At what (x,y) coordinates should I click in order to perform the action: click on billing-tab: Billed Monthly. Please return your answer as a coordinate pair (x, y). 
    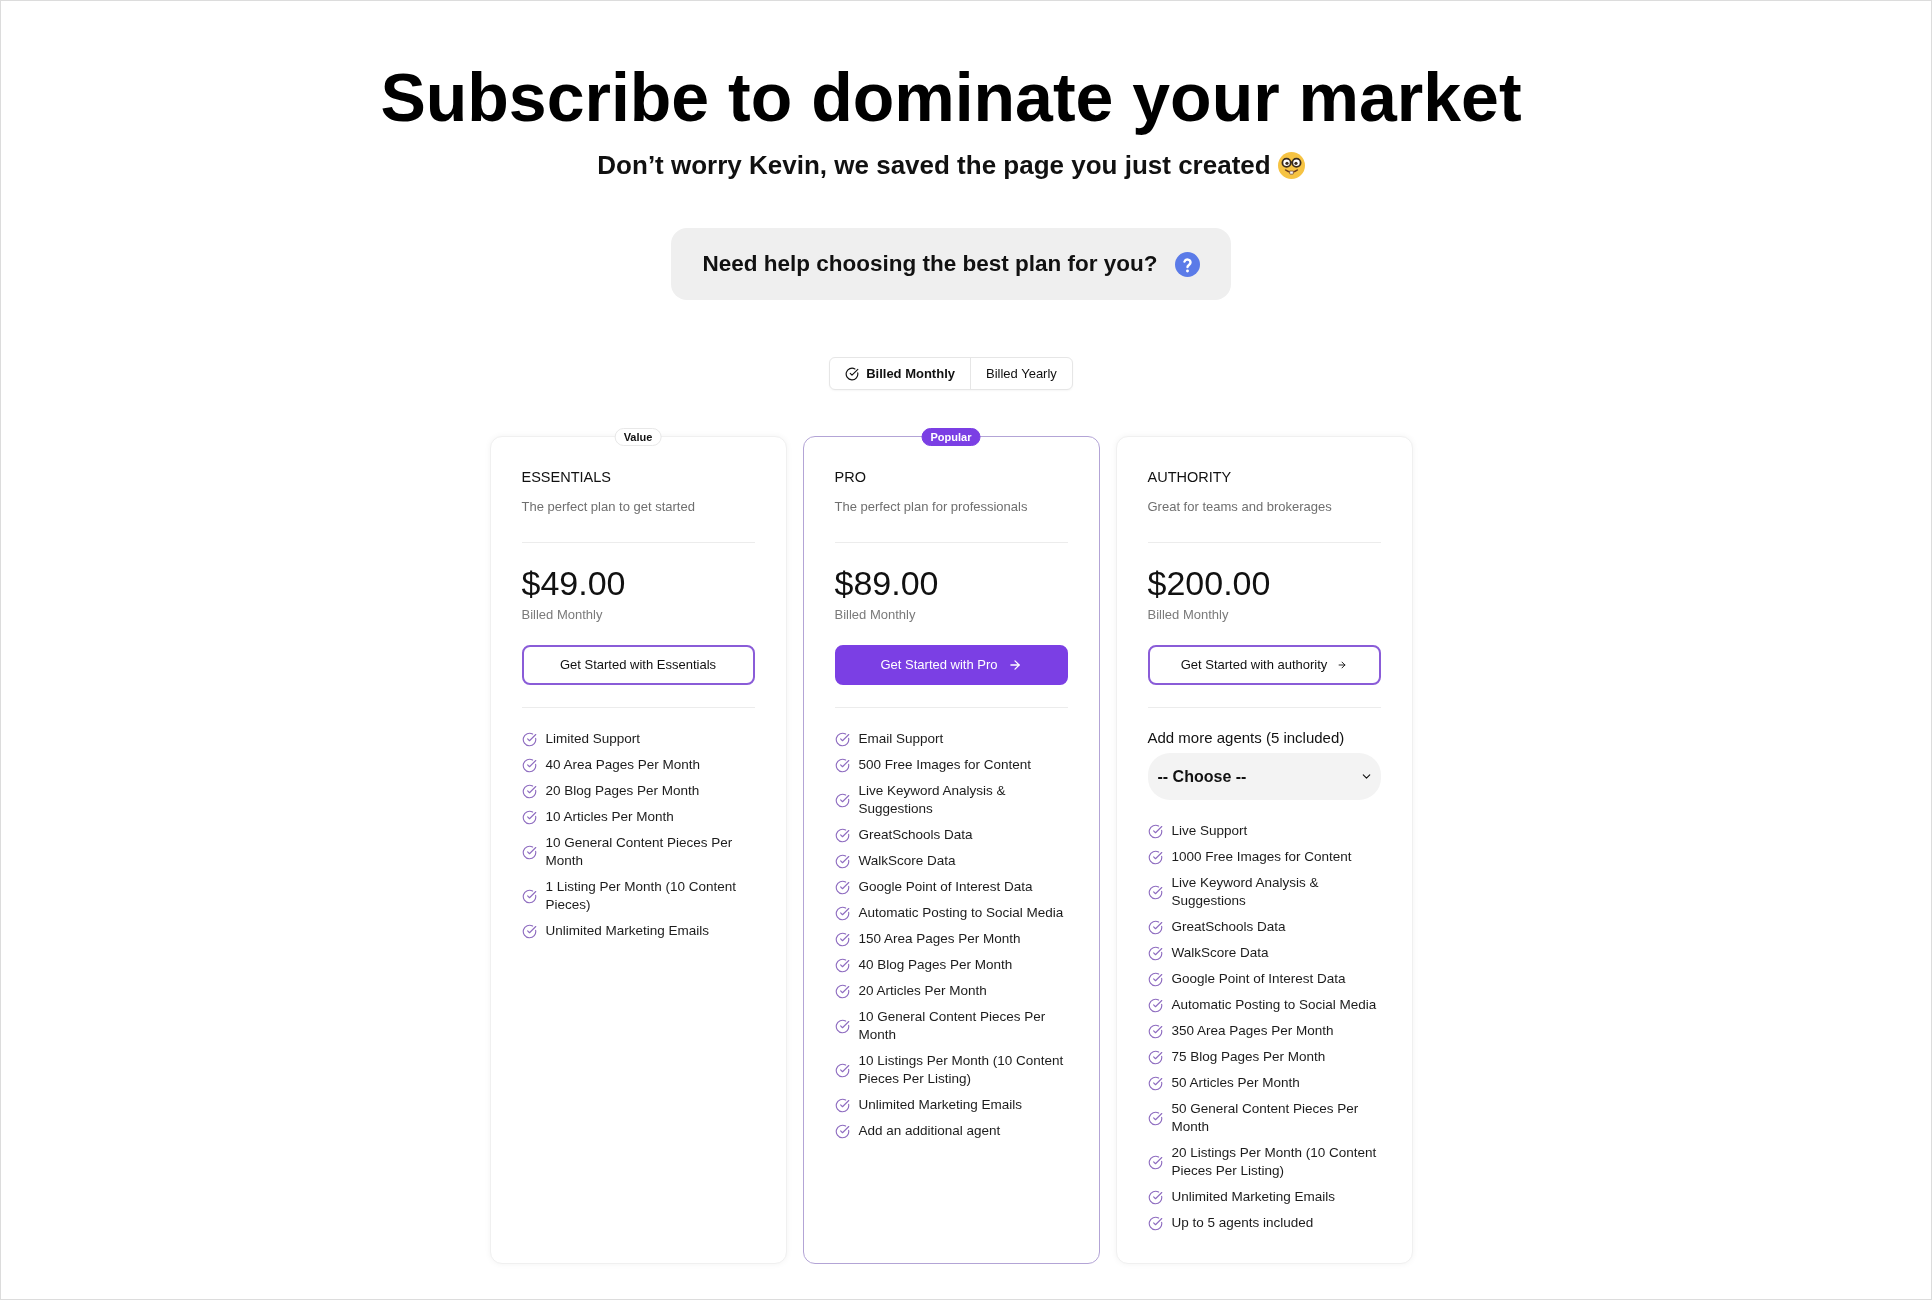
    Looking at the image, I should click on (900, 373).